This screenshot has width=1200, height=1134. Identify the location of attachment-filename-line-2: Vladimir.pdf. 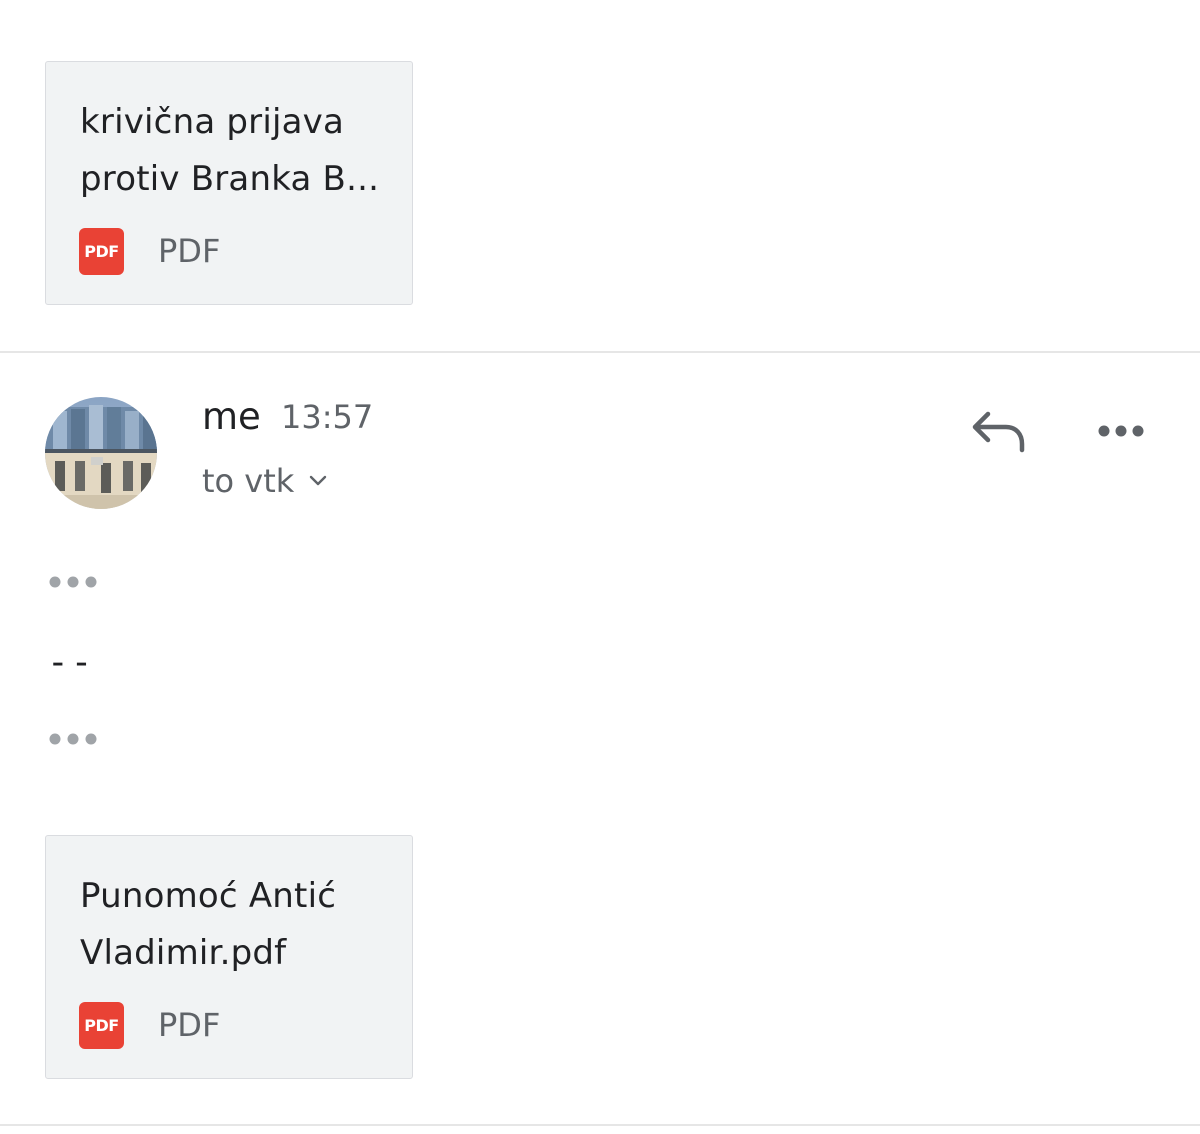
(183, 953).